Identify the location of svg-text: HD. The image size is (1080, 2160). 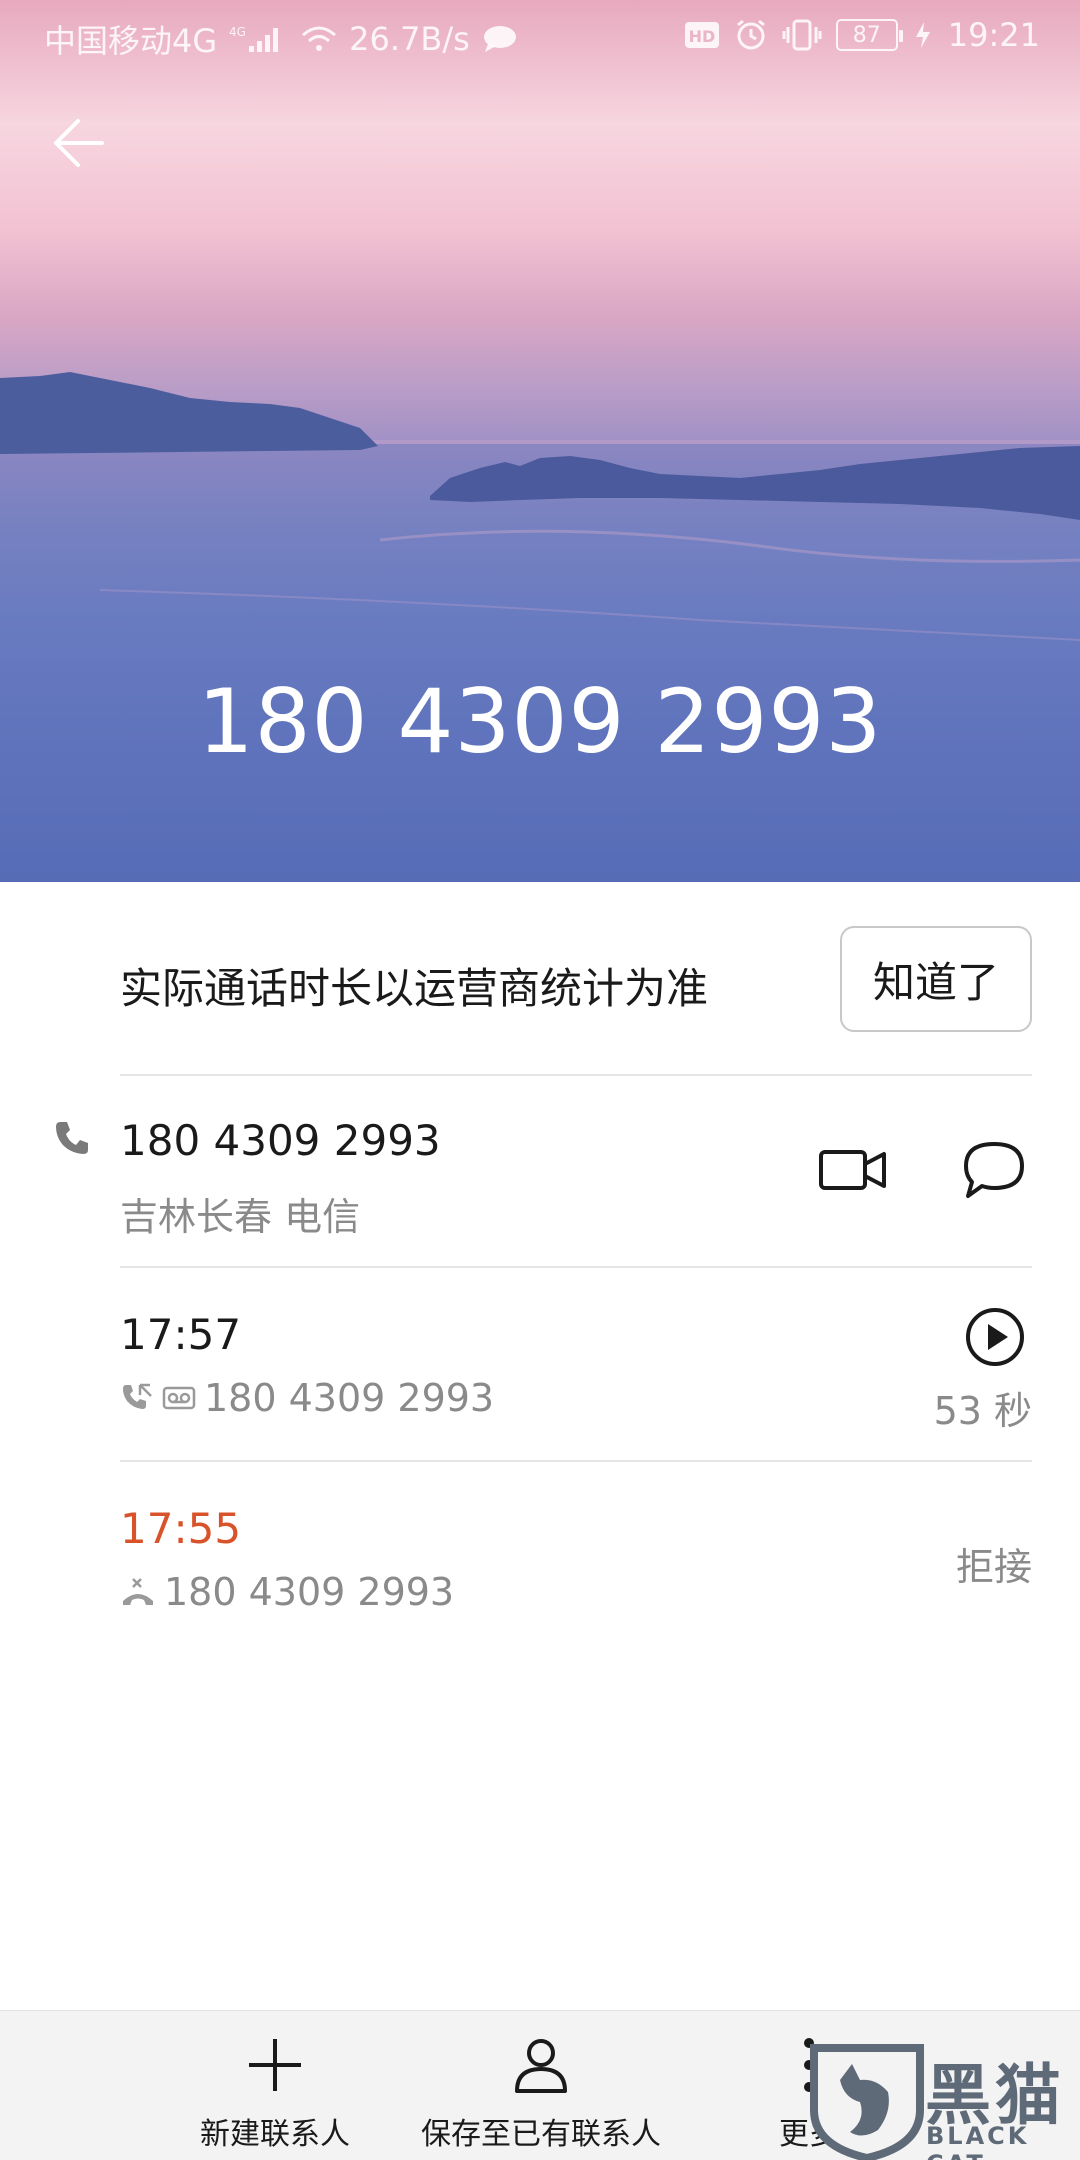
(701, 36).